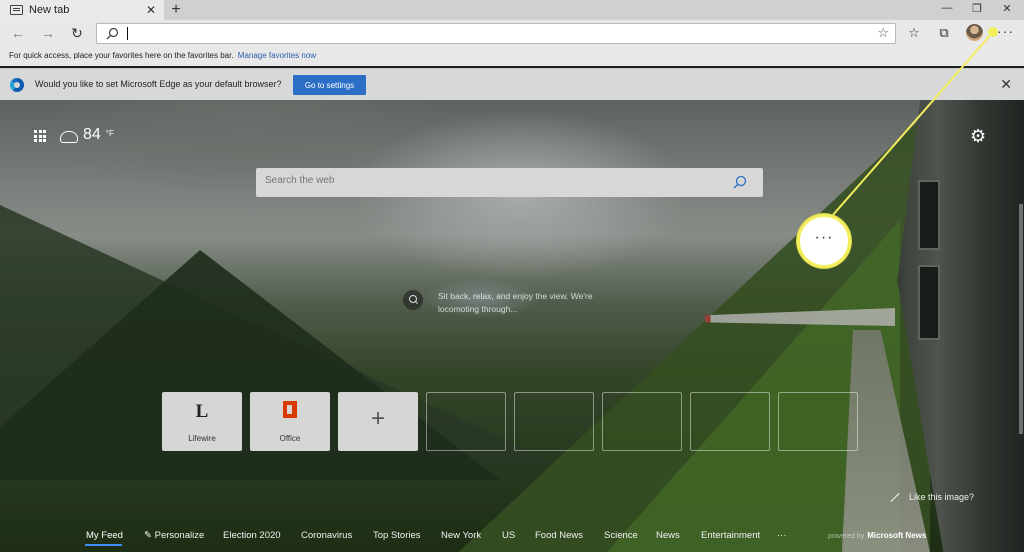 This screenshot has width=1024, height=552. Describe the element at coordinates (104, 535) in the screenshot. I see `feed-tab-my-feed: My Feed` at that location.